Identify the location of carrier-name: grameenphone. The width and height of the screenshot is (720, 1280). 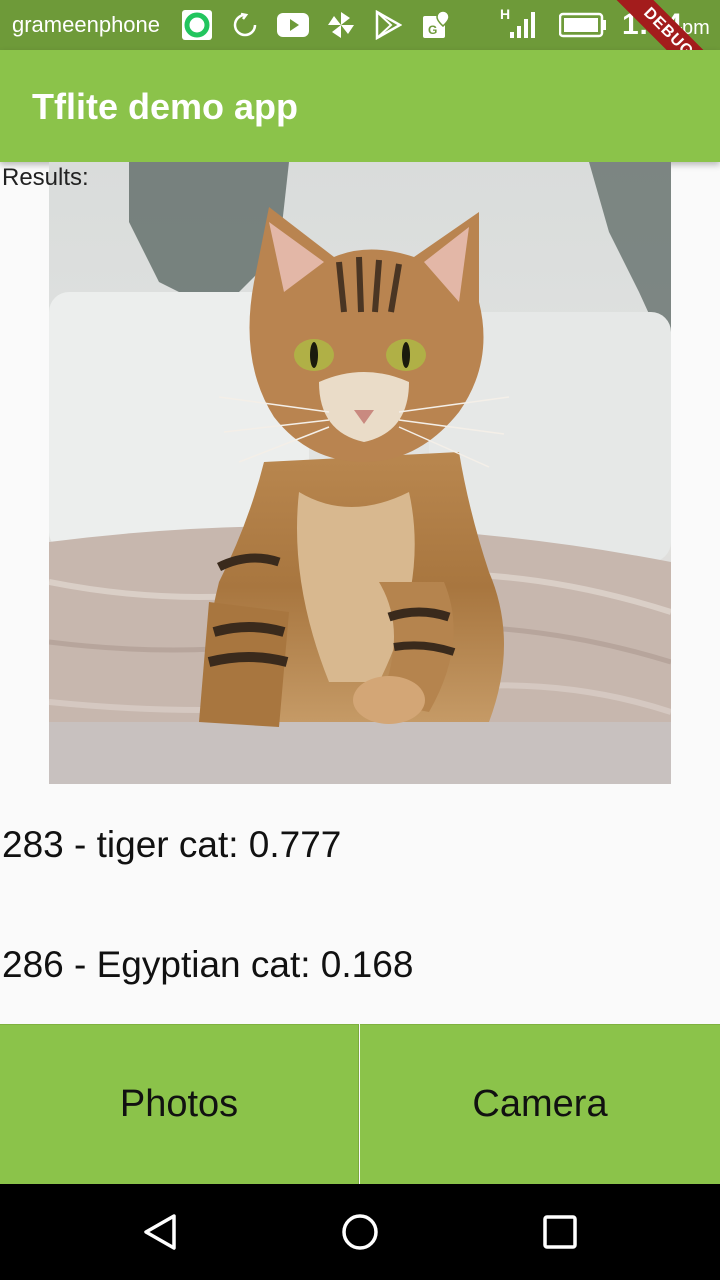
(86, 24).